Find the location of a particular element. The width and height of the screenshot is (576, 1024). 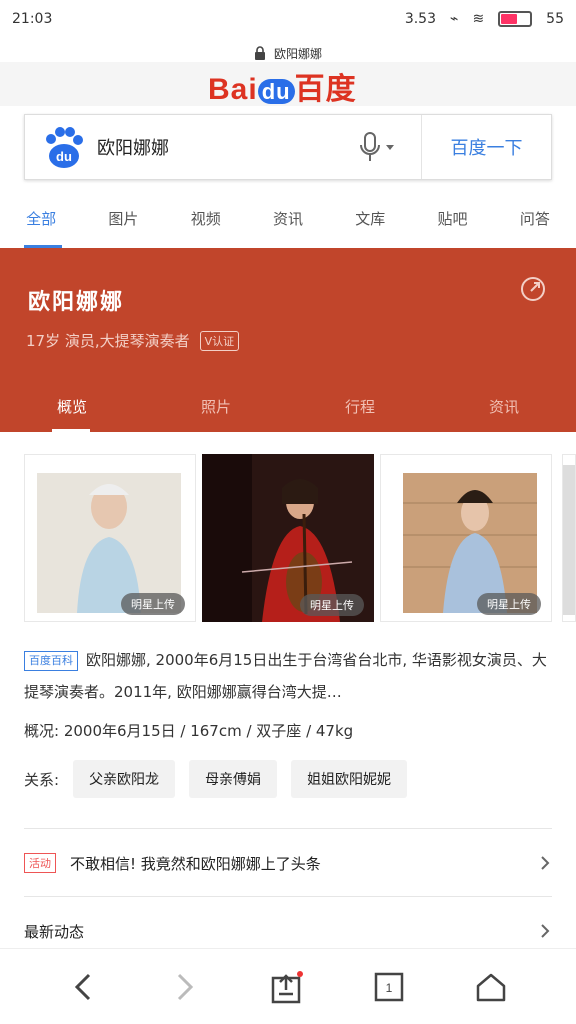

tab-videos: 视频 is located at coordinates (206, 222).